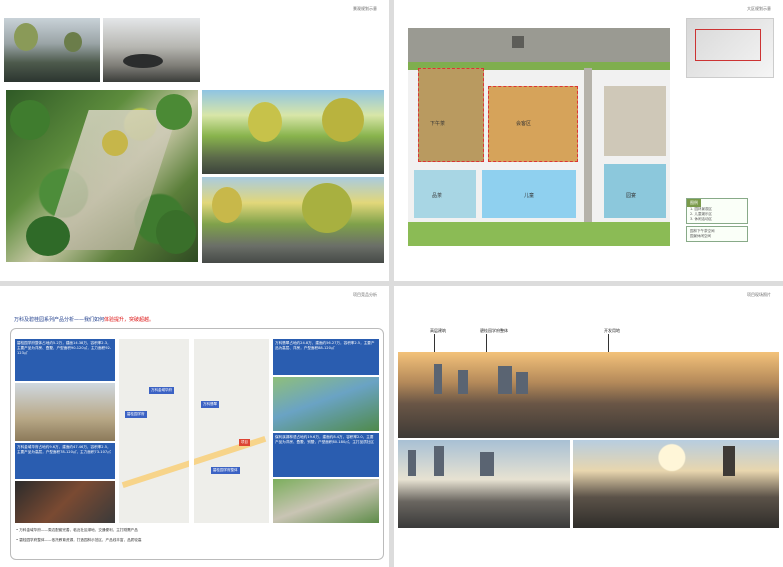 The height and width of the screenshot is (567, 783). What do you see at coordinates (438, 330) in the screenshot?
I see `photo-callout: 高层建筑` at bounding box center [438, 330].